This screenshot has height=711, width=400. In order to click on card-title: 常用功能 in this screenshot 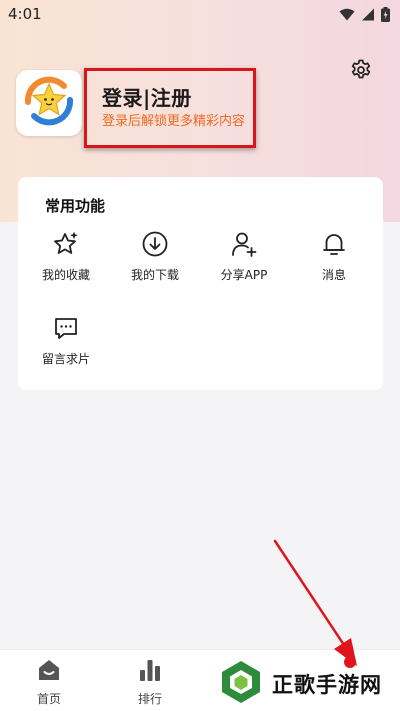, I will do `click(75, 206)`.